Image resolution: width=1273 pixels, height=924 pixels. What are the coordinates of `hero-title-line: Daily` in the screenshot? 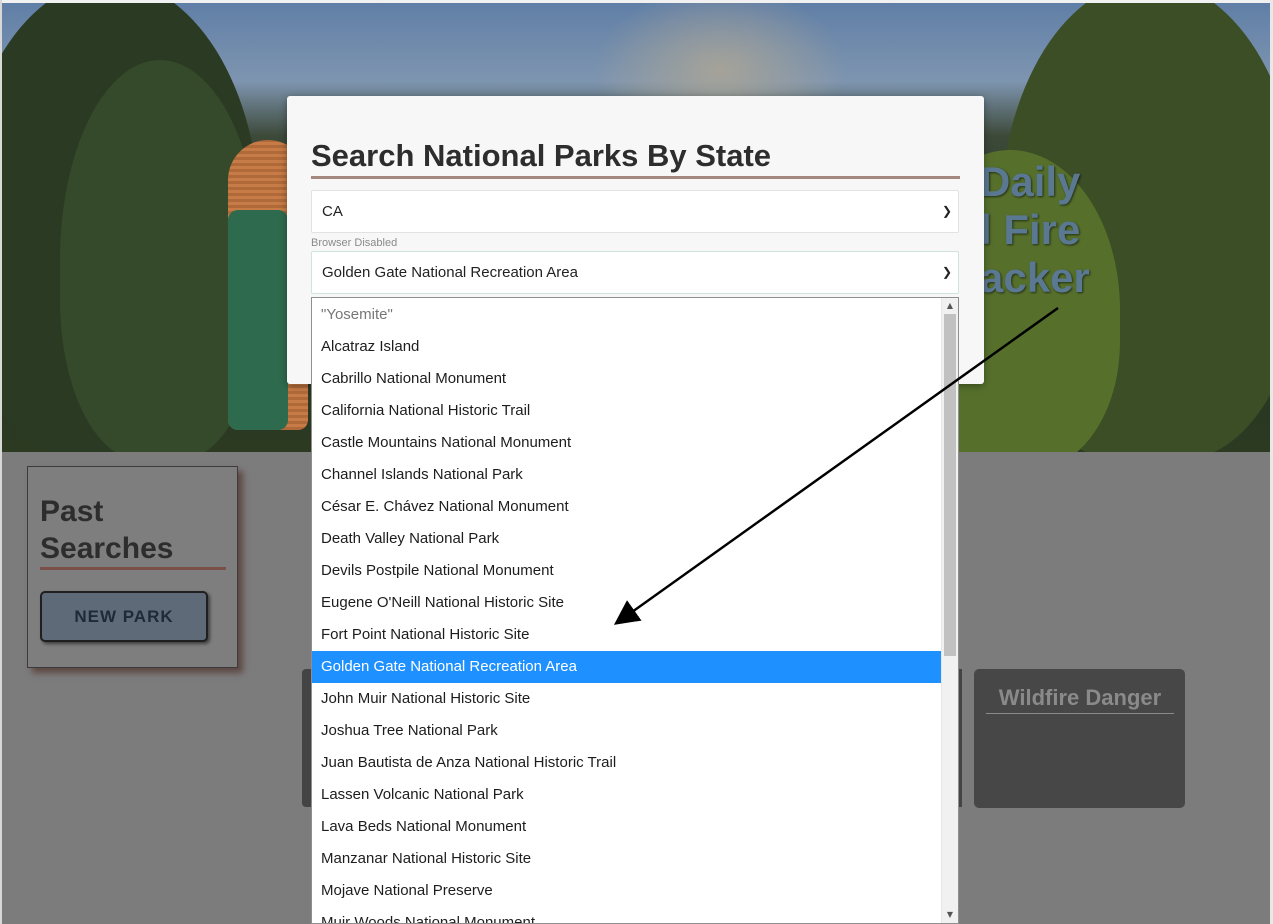 It's located at (1030, 181).